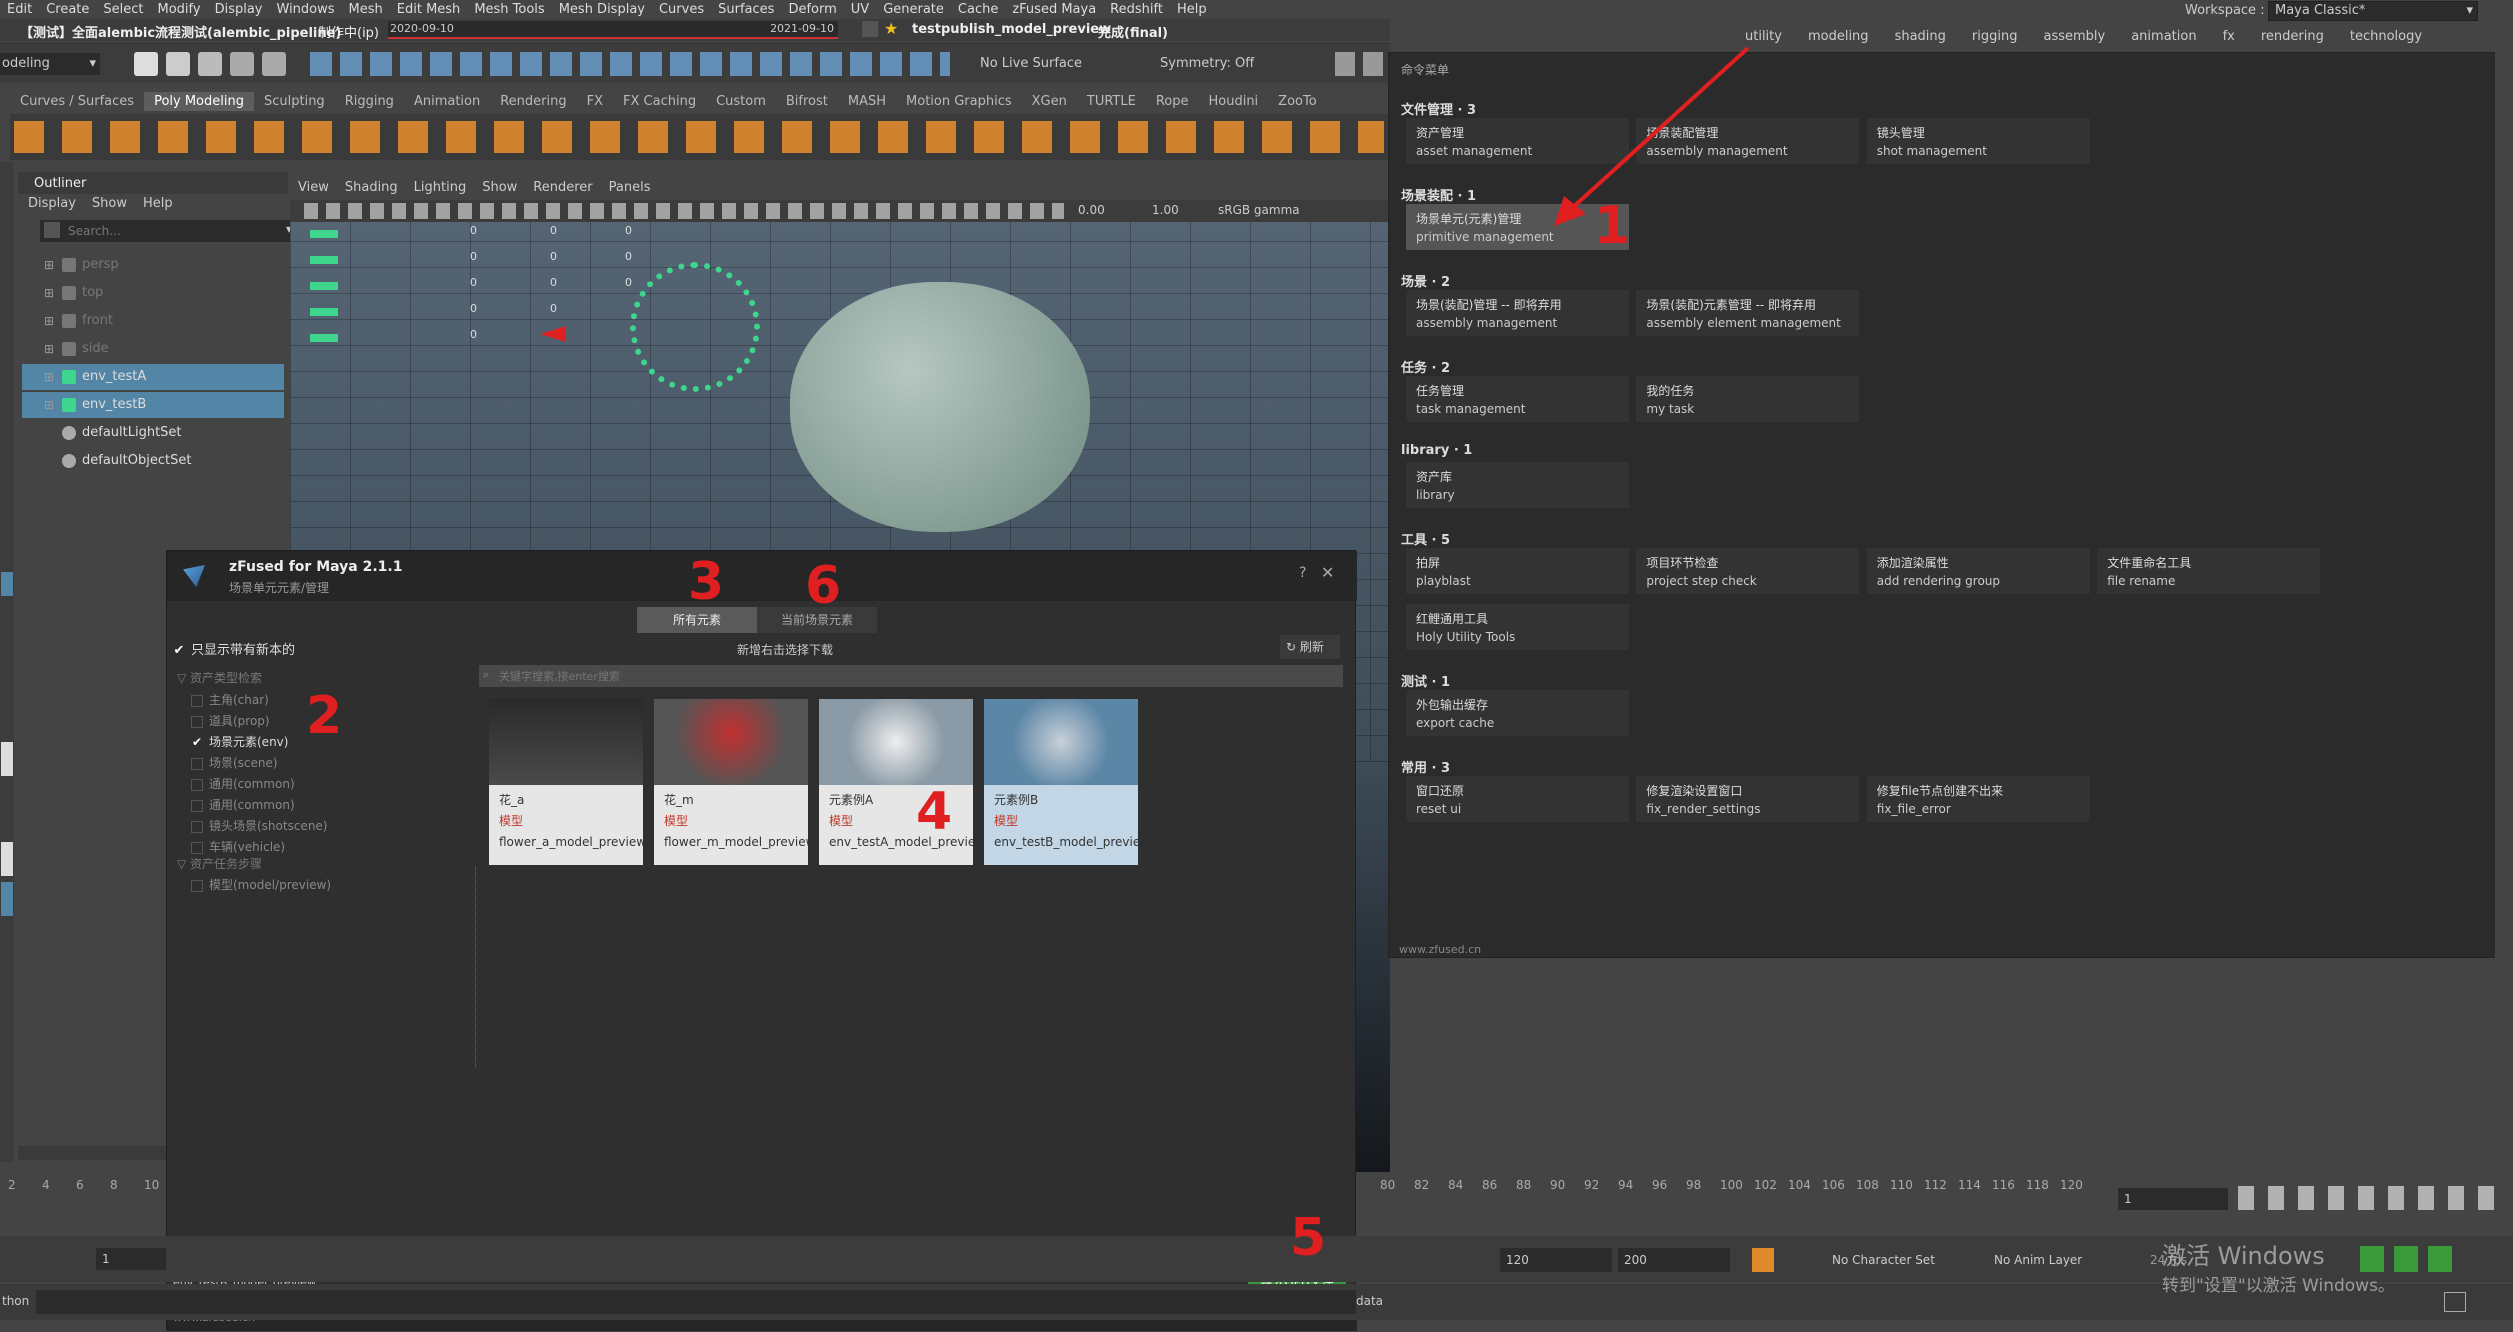 This screenshot has width=2513, height=1332. What do you see at coordinates (131, 1259) in the screenshot?
I see `start-frame-field: 1` at bounding box center [131, 1259].